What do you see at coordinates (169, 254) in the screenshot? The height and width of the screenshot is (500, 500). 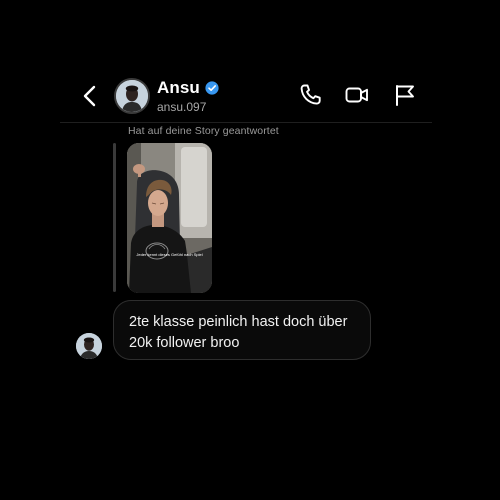 I see `story-caption: Jeder kennt dieses Gefühl nach Spiel` at bounding box center [169, 254].